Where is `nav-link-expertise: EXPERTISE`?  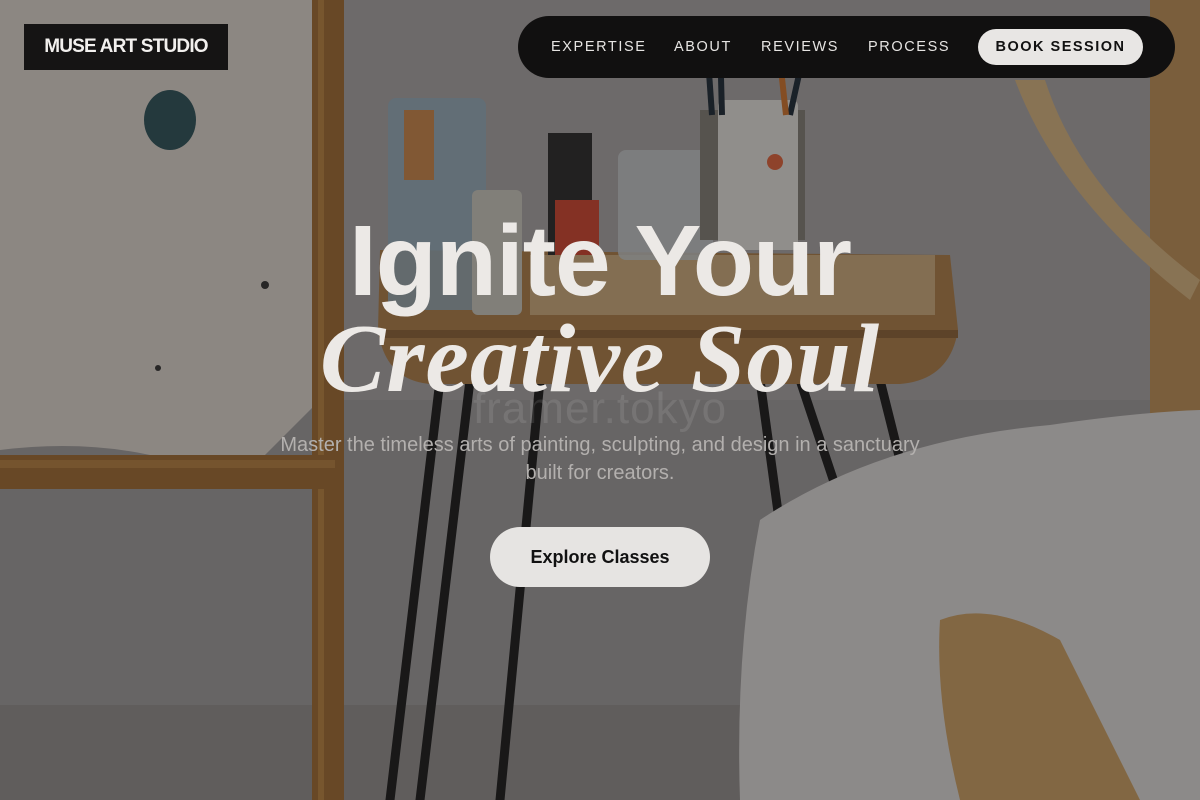 nav-link-expertise: EXPERTISE is located at coordinates (599, 47).